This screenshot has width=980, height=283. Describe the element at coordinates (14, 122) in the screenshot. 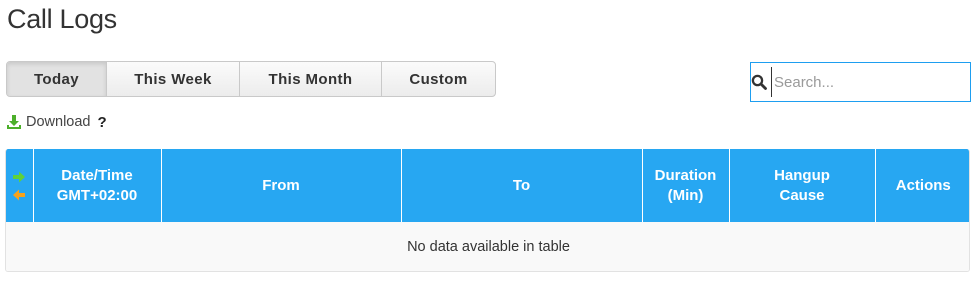

I see `download-icon` at that location.